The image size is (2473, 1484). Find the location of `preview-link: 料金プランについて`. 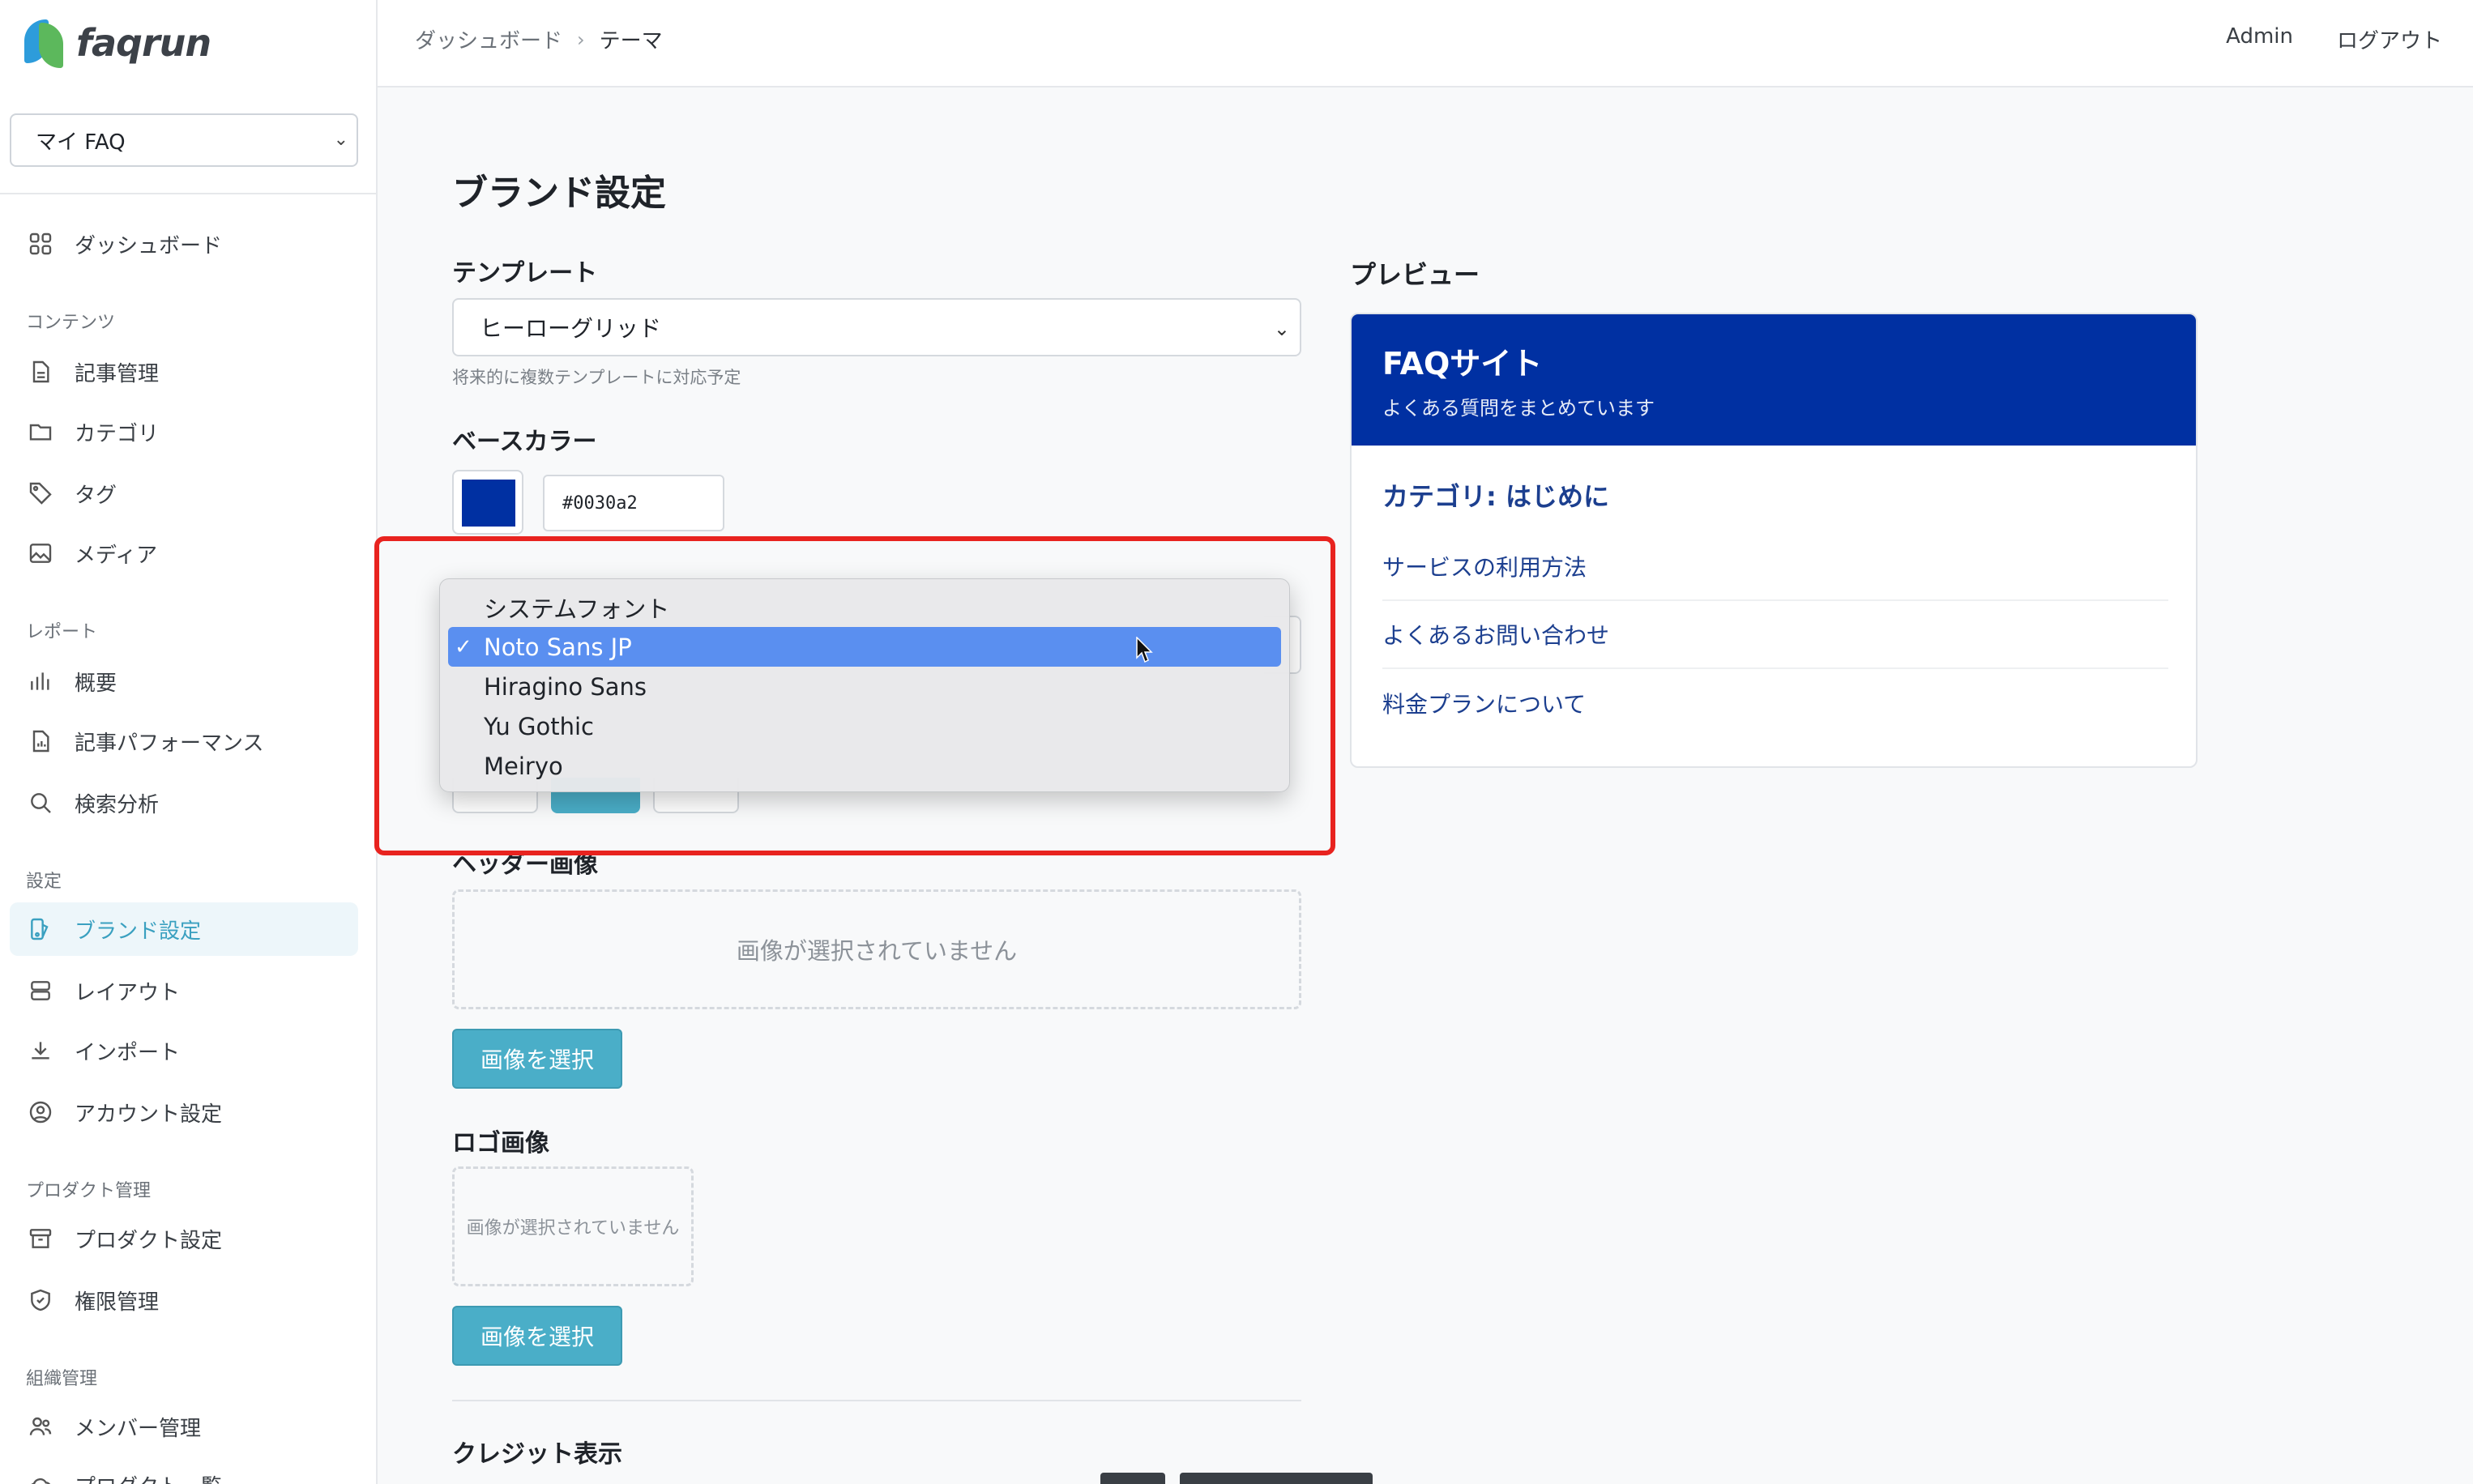

preview-link: 料金プランについて is located at coordinates (1485, 704).